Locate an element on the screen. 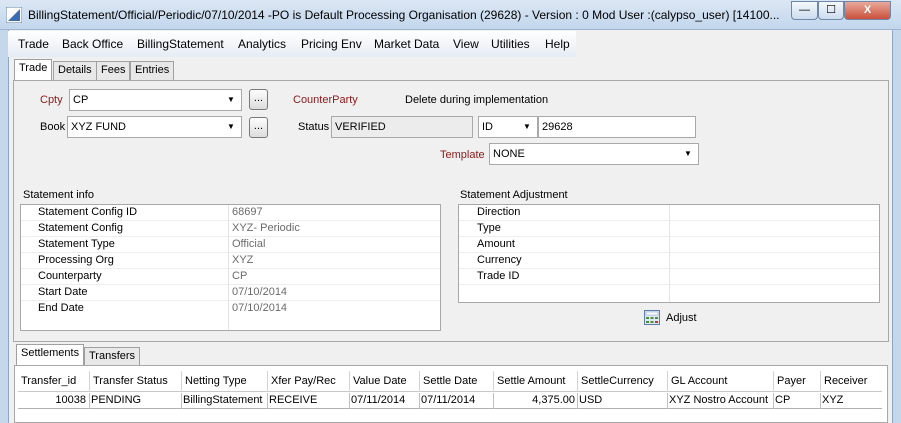 The height and width of the screenshot is (423, 901). tab-trade: Trade is located at coordinates (33, 69).